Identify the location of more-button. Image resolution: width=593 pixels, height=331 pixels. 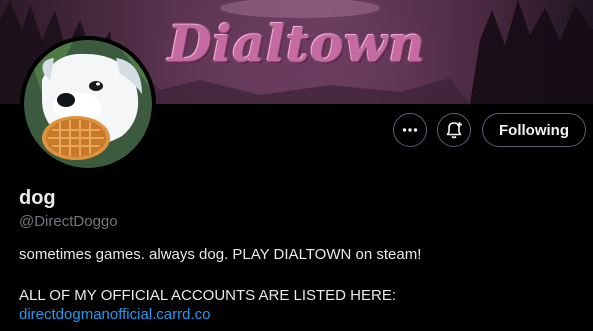
(410, 130).